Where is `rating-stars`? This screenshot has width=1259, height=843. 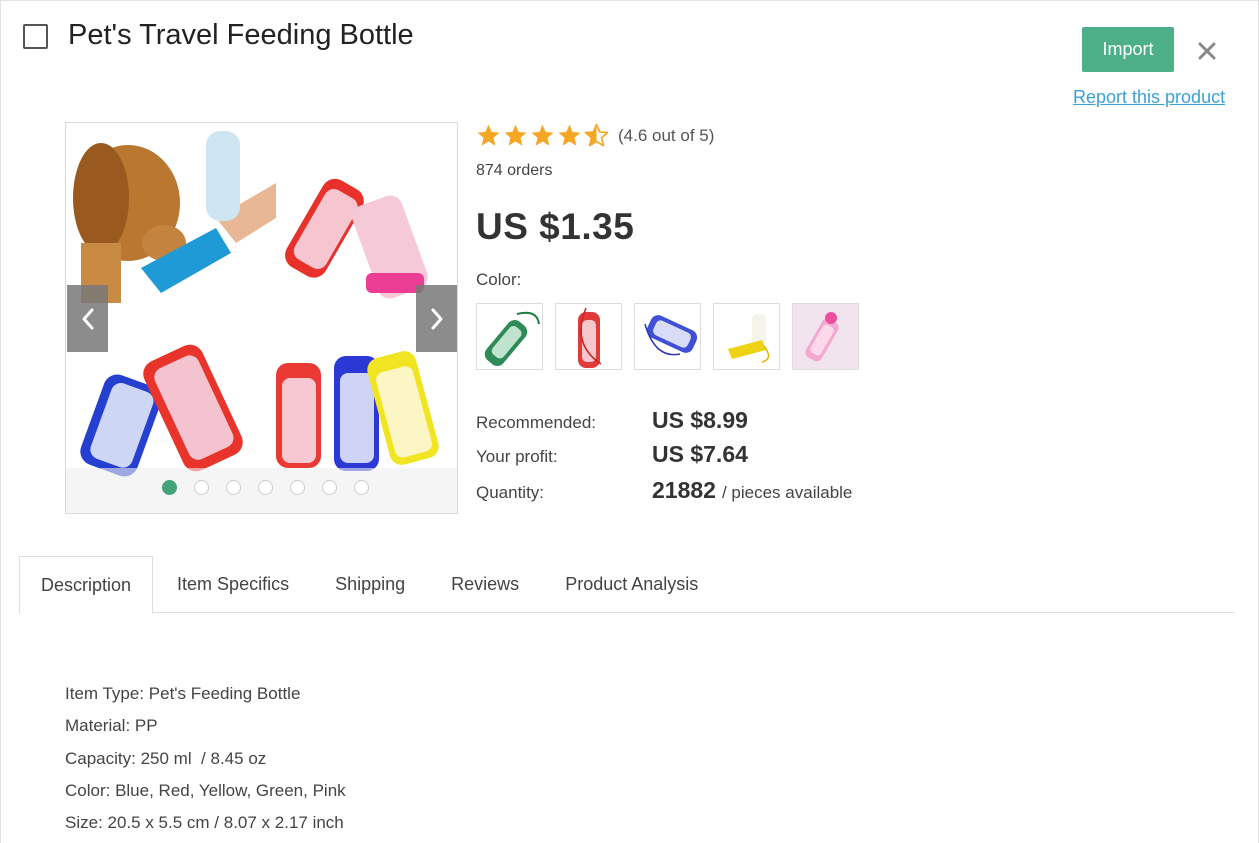 rating-stars is located at coordinates (542, 135).